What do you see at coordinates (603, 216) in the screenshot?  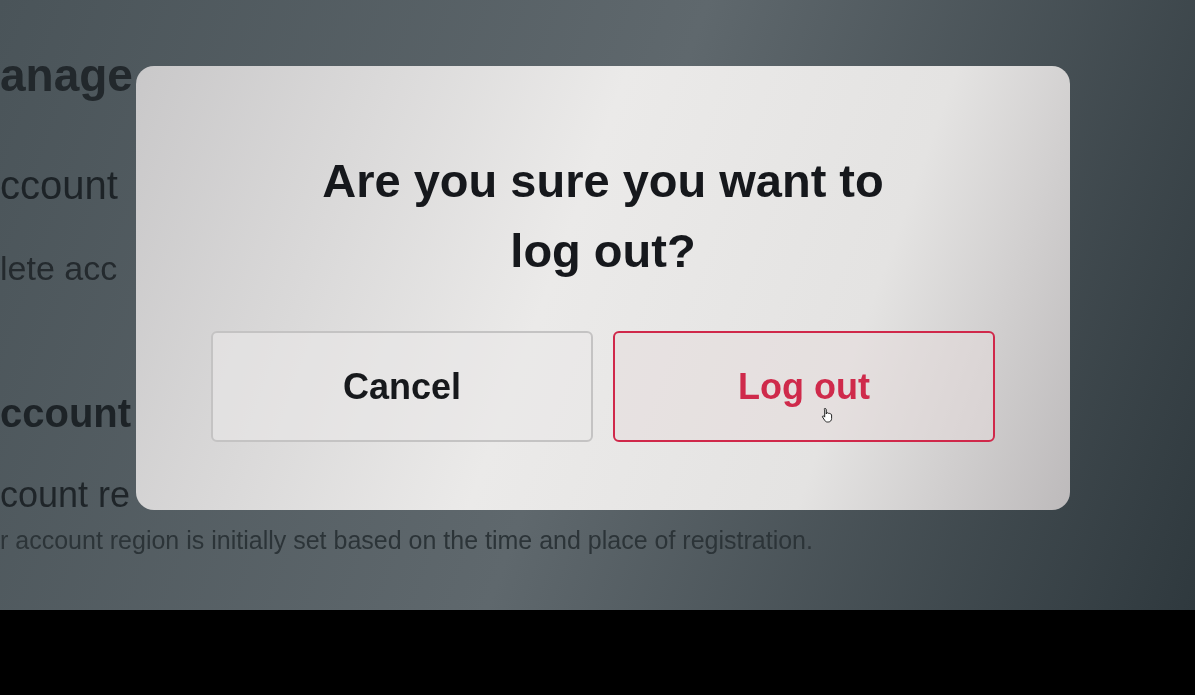 I see `dialog-title: Are you sure you want to log out?` at bounding box center [603, 216].